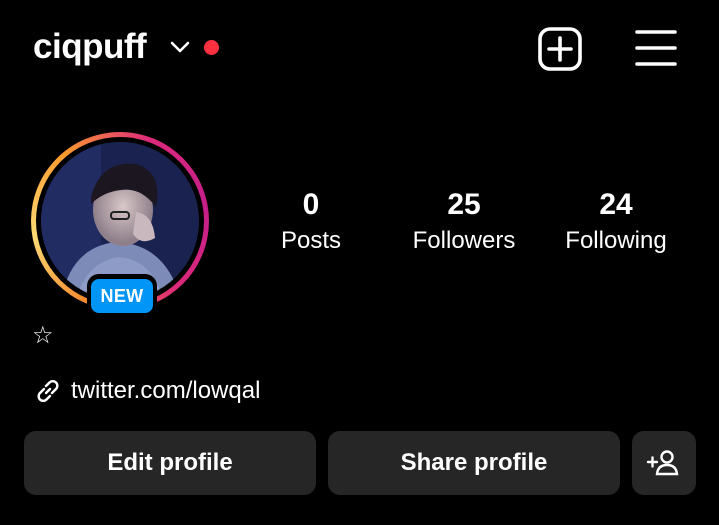 The height and width of the screenshot is (525, 719). Describe the element at coordinates (616, 240) in the screenshot. I see `following-label: Following` at that location.